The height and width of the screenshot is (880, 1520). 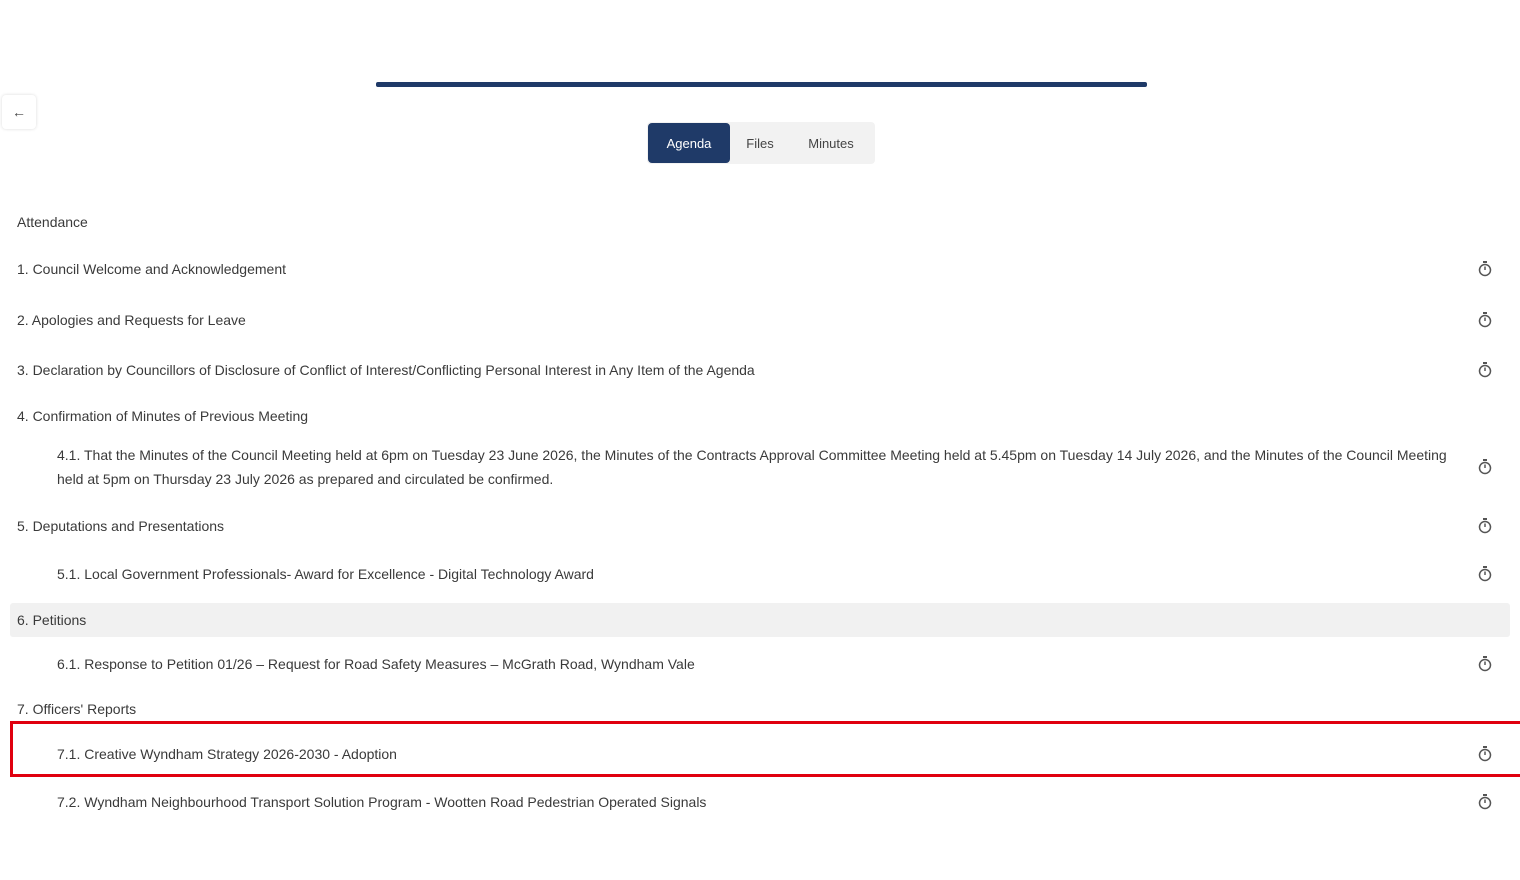 What do you see at coordinates (760, 222) in the screenshot?
I see `attendance-link: Attendance` at bounding box center [760, 222].